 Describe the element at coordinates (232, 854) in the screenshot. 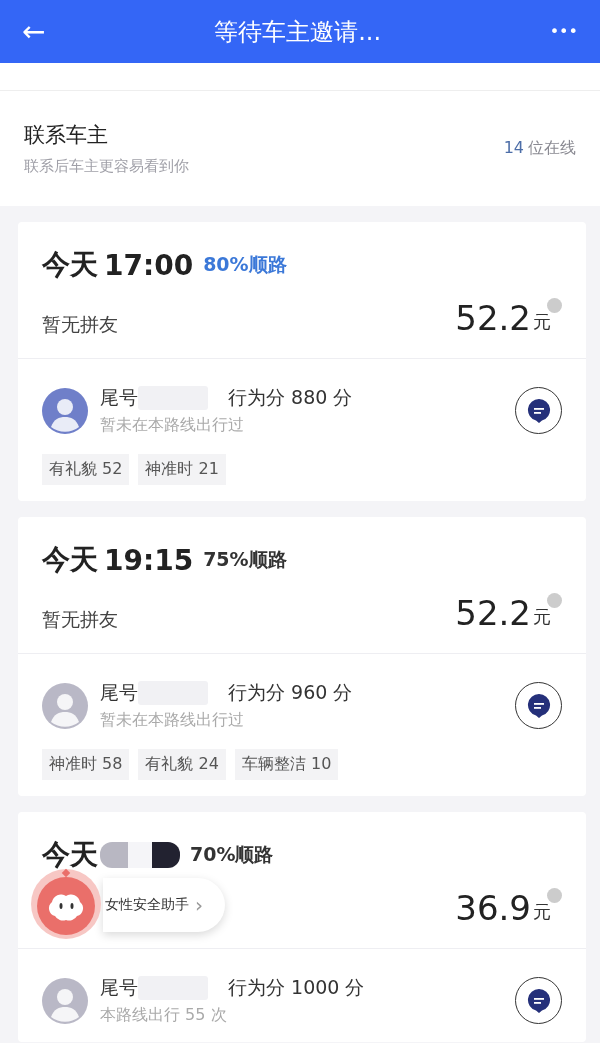

I see `route-match: 70%顺路` at that location.